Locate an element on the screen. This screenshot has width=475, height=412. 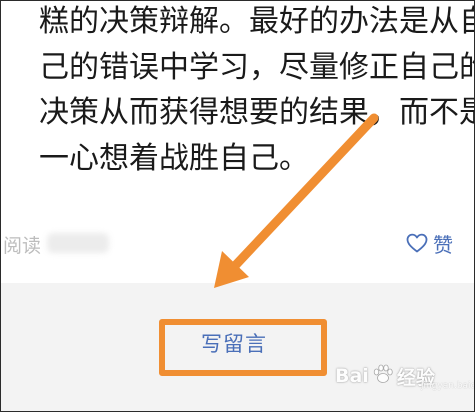
article-meta-row: 阅读 赞 is located at coordinates (237, 245).